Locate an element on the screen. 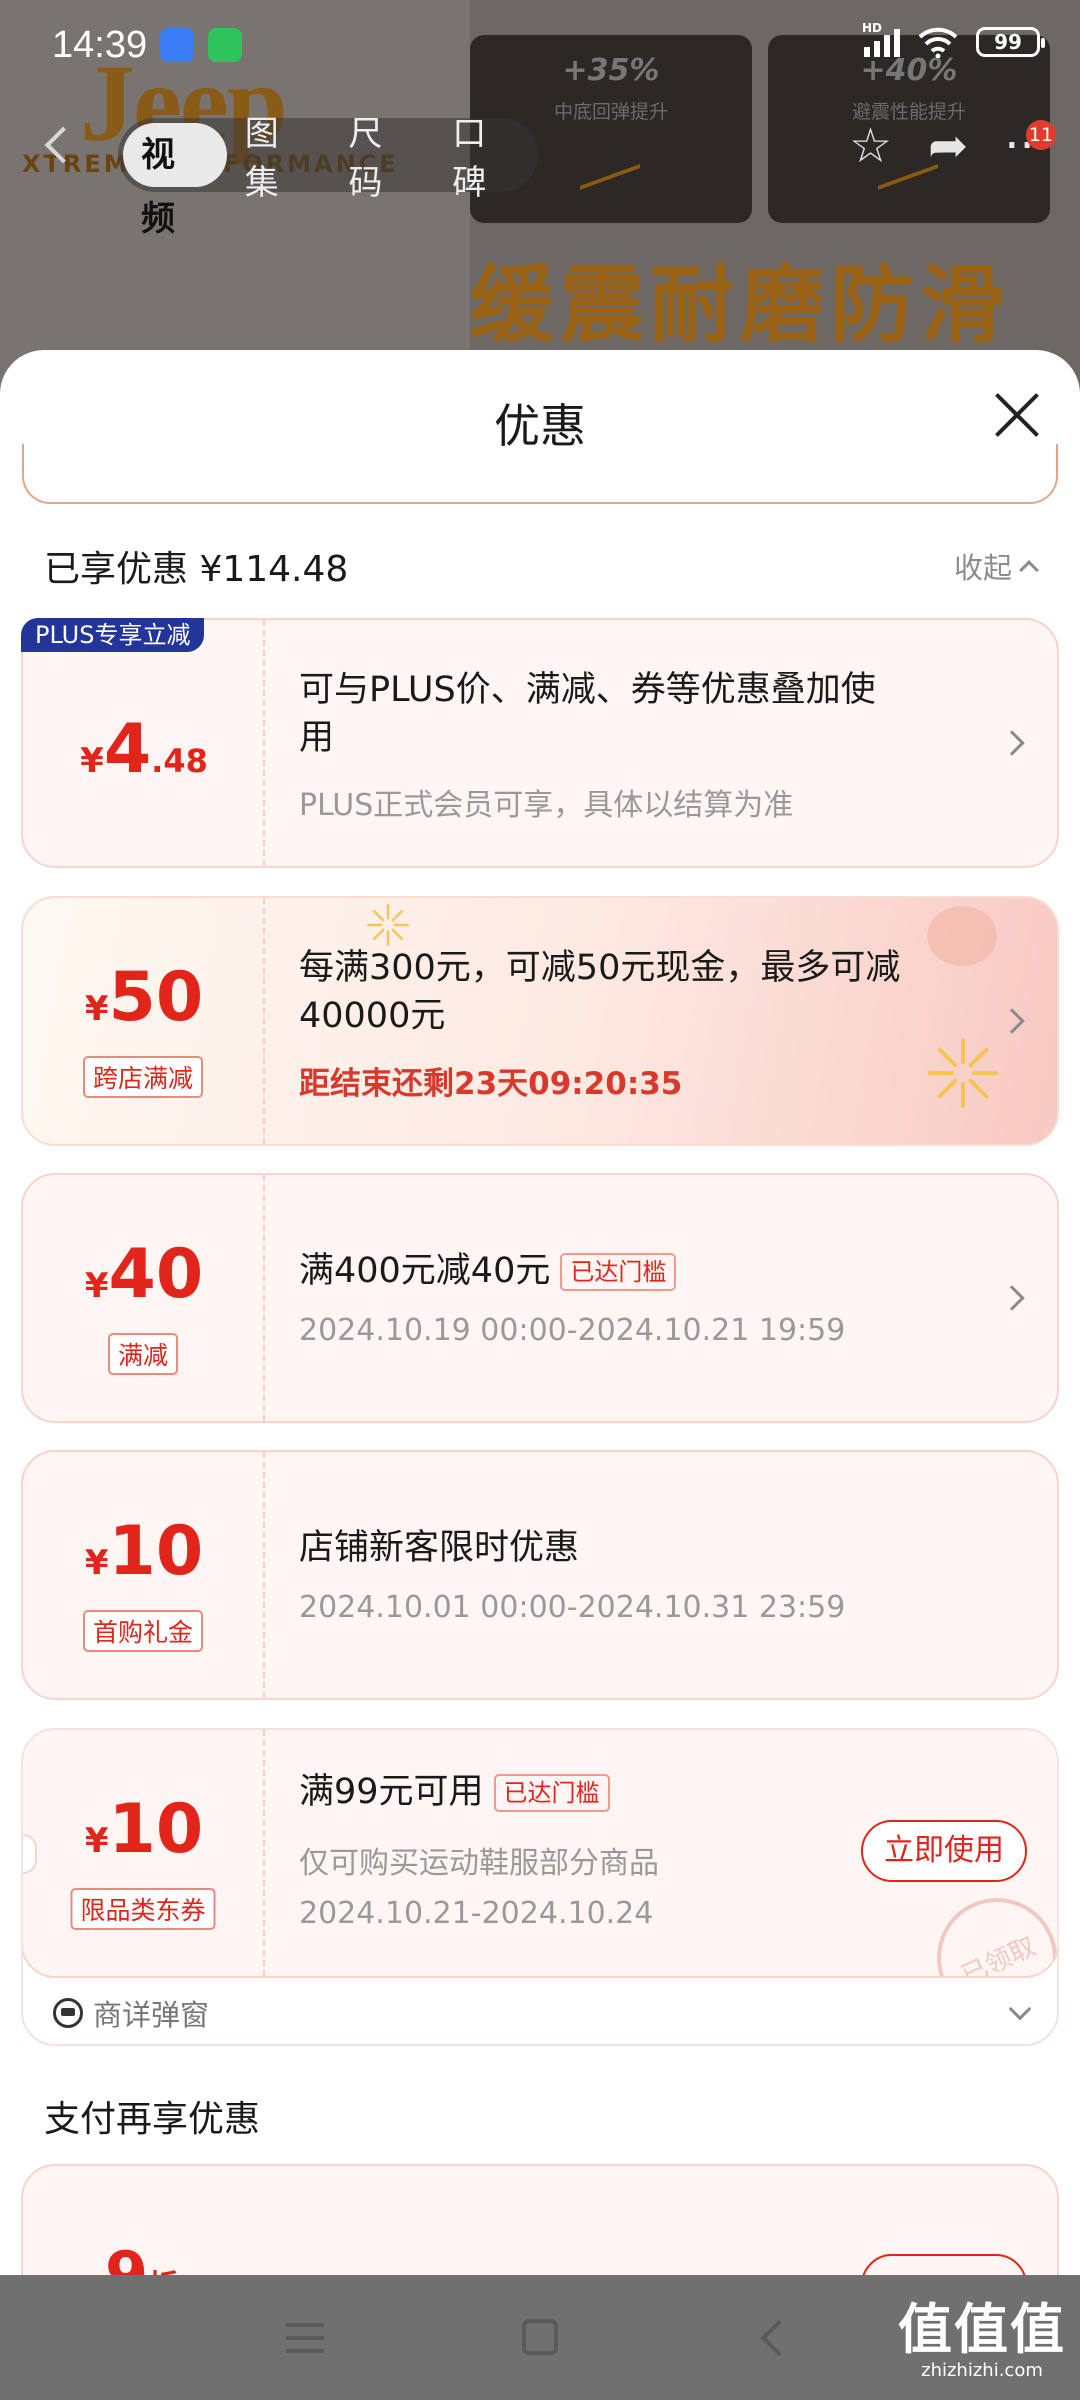  signal-icon: HD is located at coordinates (881, 39).